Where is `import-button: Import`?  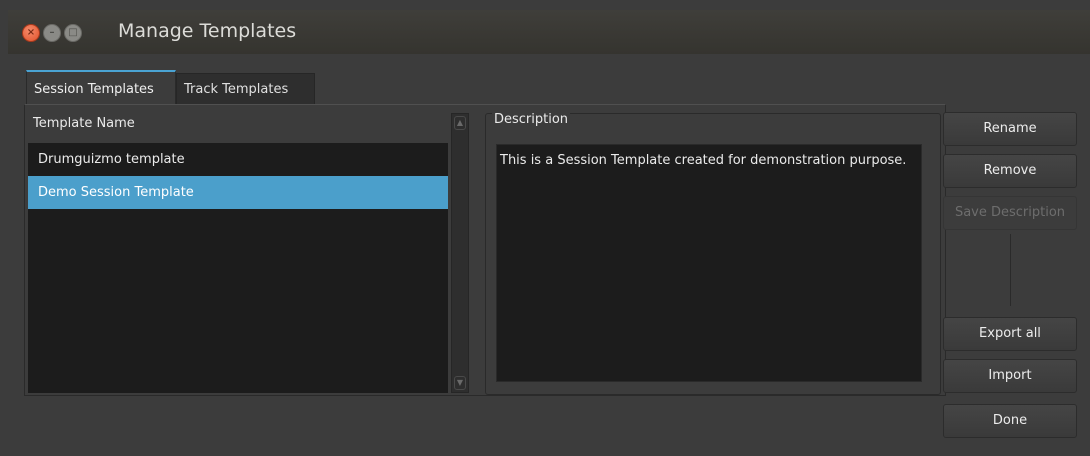
import-button: Import is located at coordinates (1010, 376).